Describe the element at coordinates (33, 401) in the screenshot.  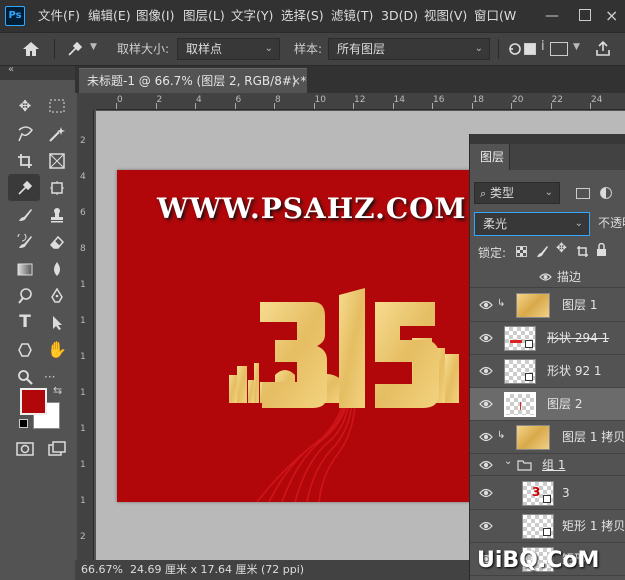
I see `foreground-color-swatch` at that location.